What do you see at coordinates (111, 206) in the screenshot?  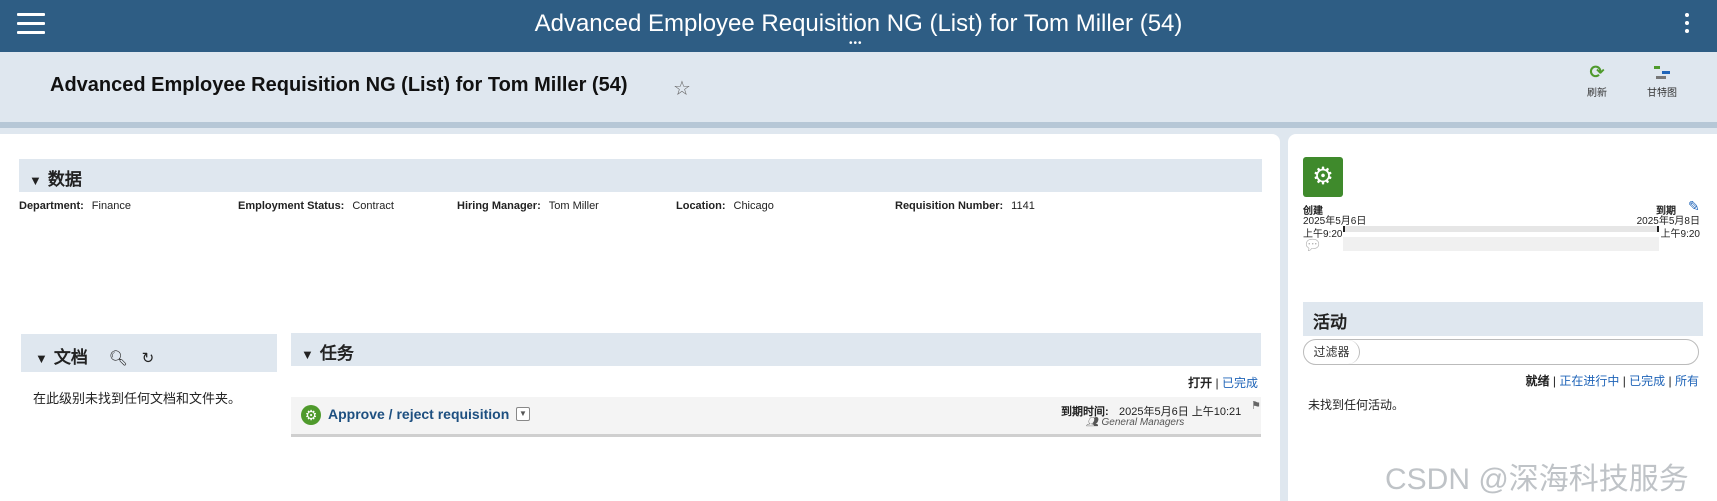 I see `field-value: Finance` at bounding box center [111, 206].